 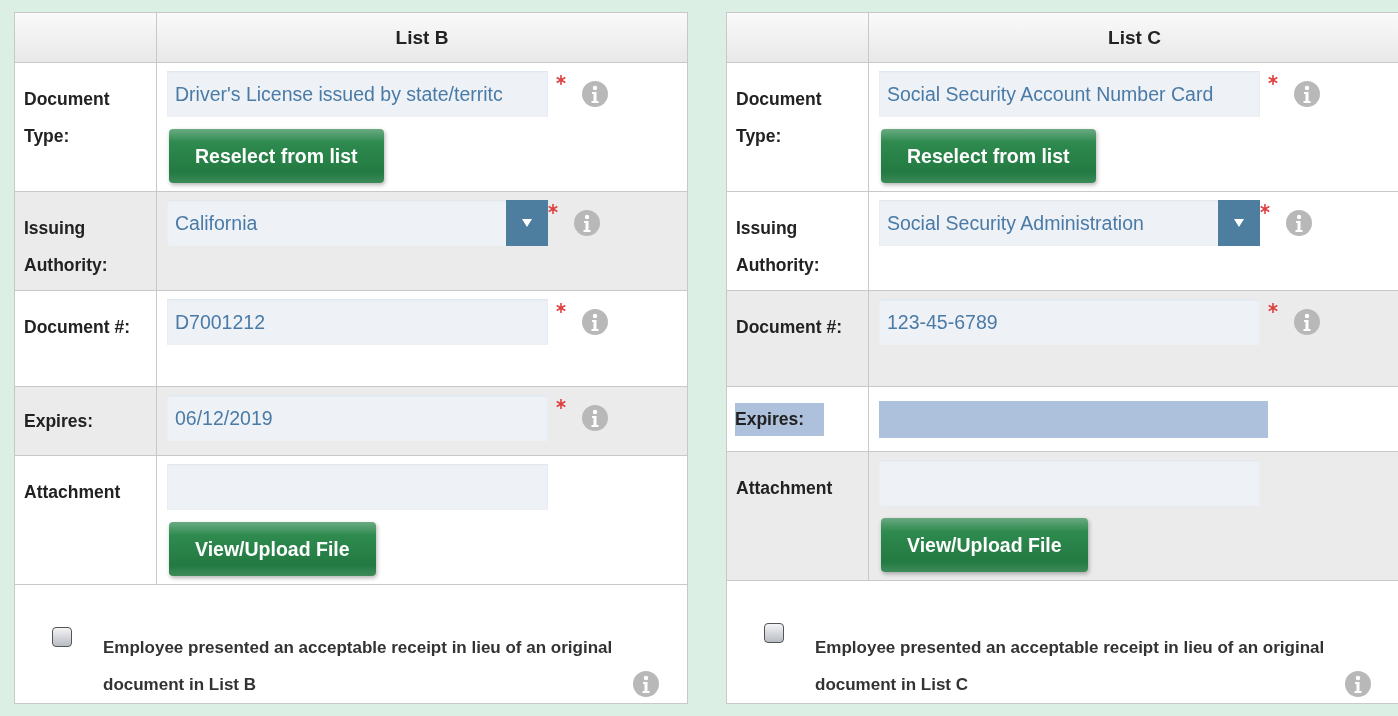 What do you see at coordinates (1069, 223) in the screenshot?
I see `dropdown-field: Social Security Administration` at bounding box center [1069, 223].